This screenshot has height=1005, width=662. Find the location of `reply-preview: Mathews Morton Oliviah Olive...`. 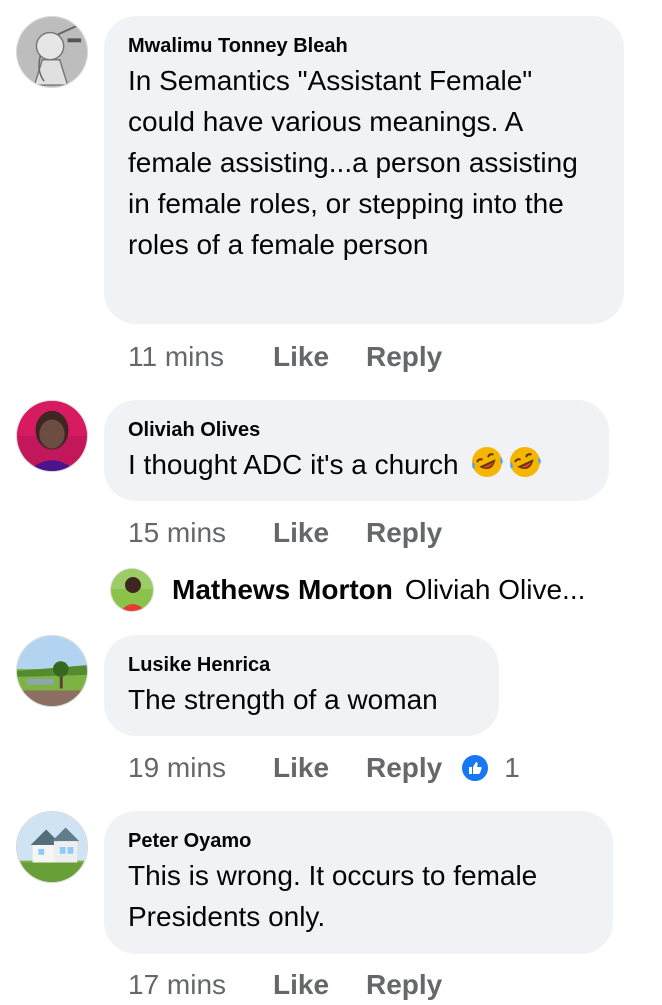

reply-preview: Mathews Morton Oliviah Olive... is located at coordinates (347, 590).